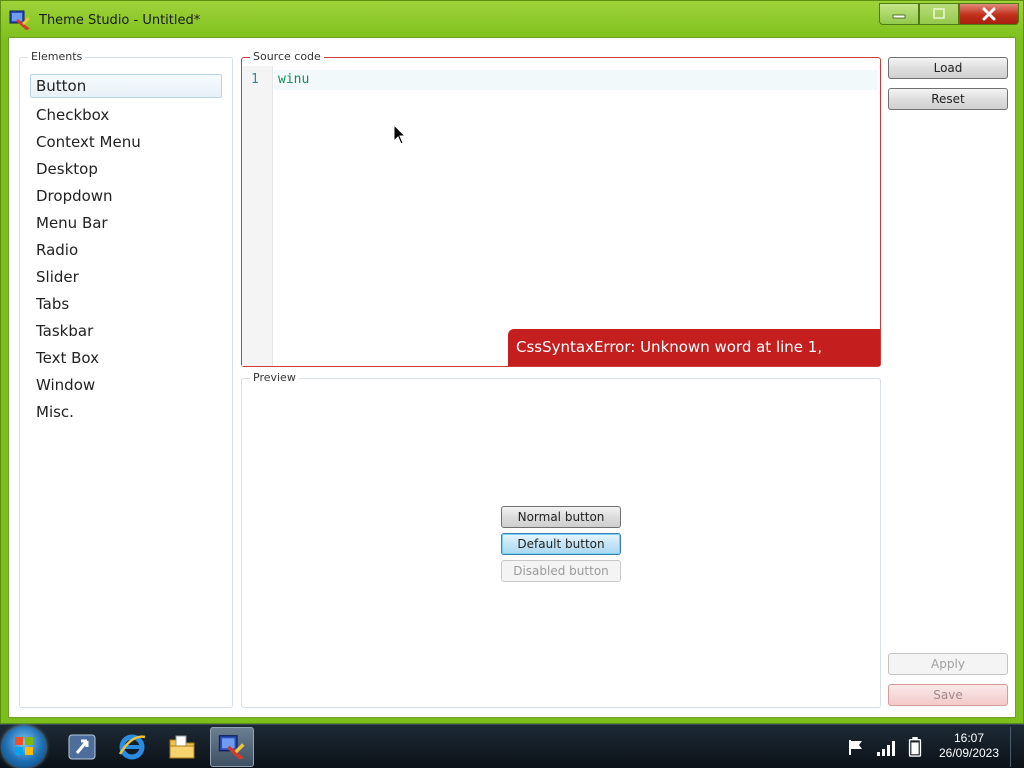 The width and height of the screenshot is (1024, 768). I want to click on minimize-button, so click(899, 14).